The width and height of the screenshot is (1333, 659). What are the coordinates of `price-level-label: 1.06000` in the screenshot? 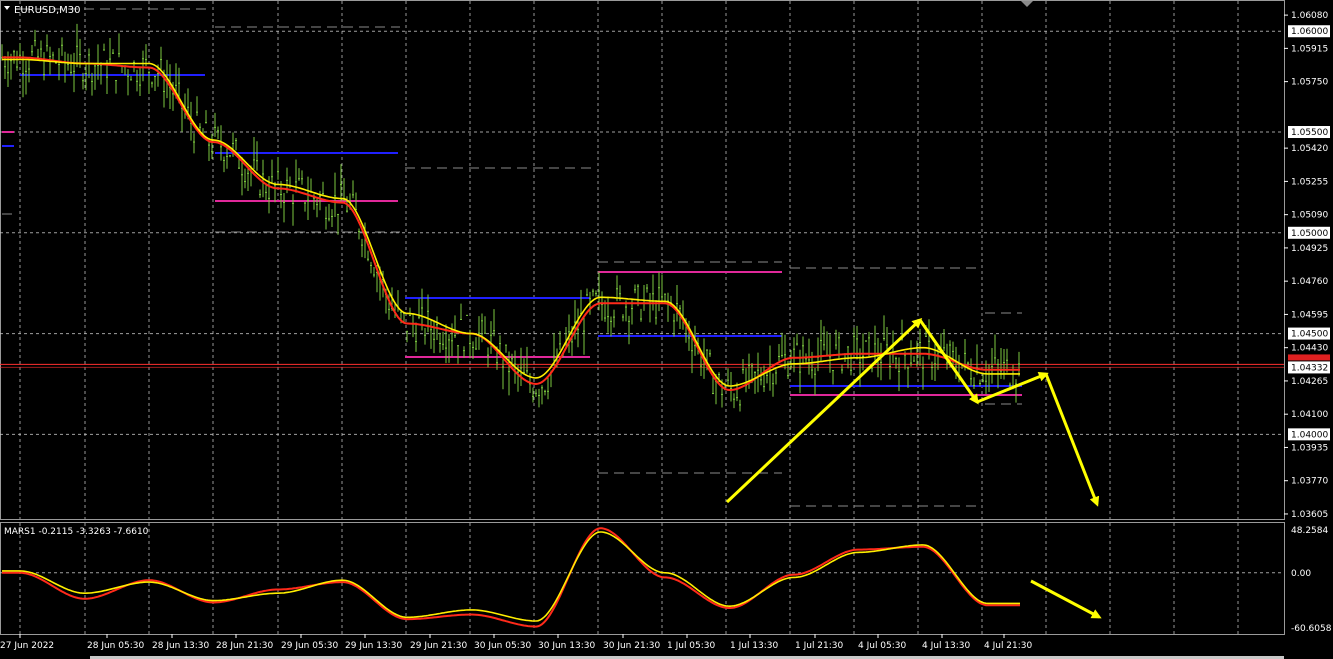 It's located at (1309, 32).